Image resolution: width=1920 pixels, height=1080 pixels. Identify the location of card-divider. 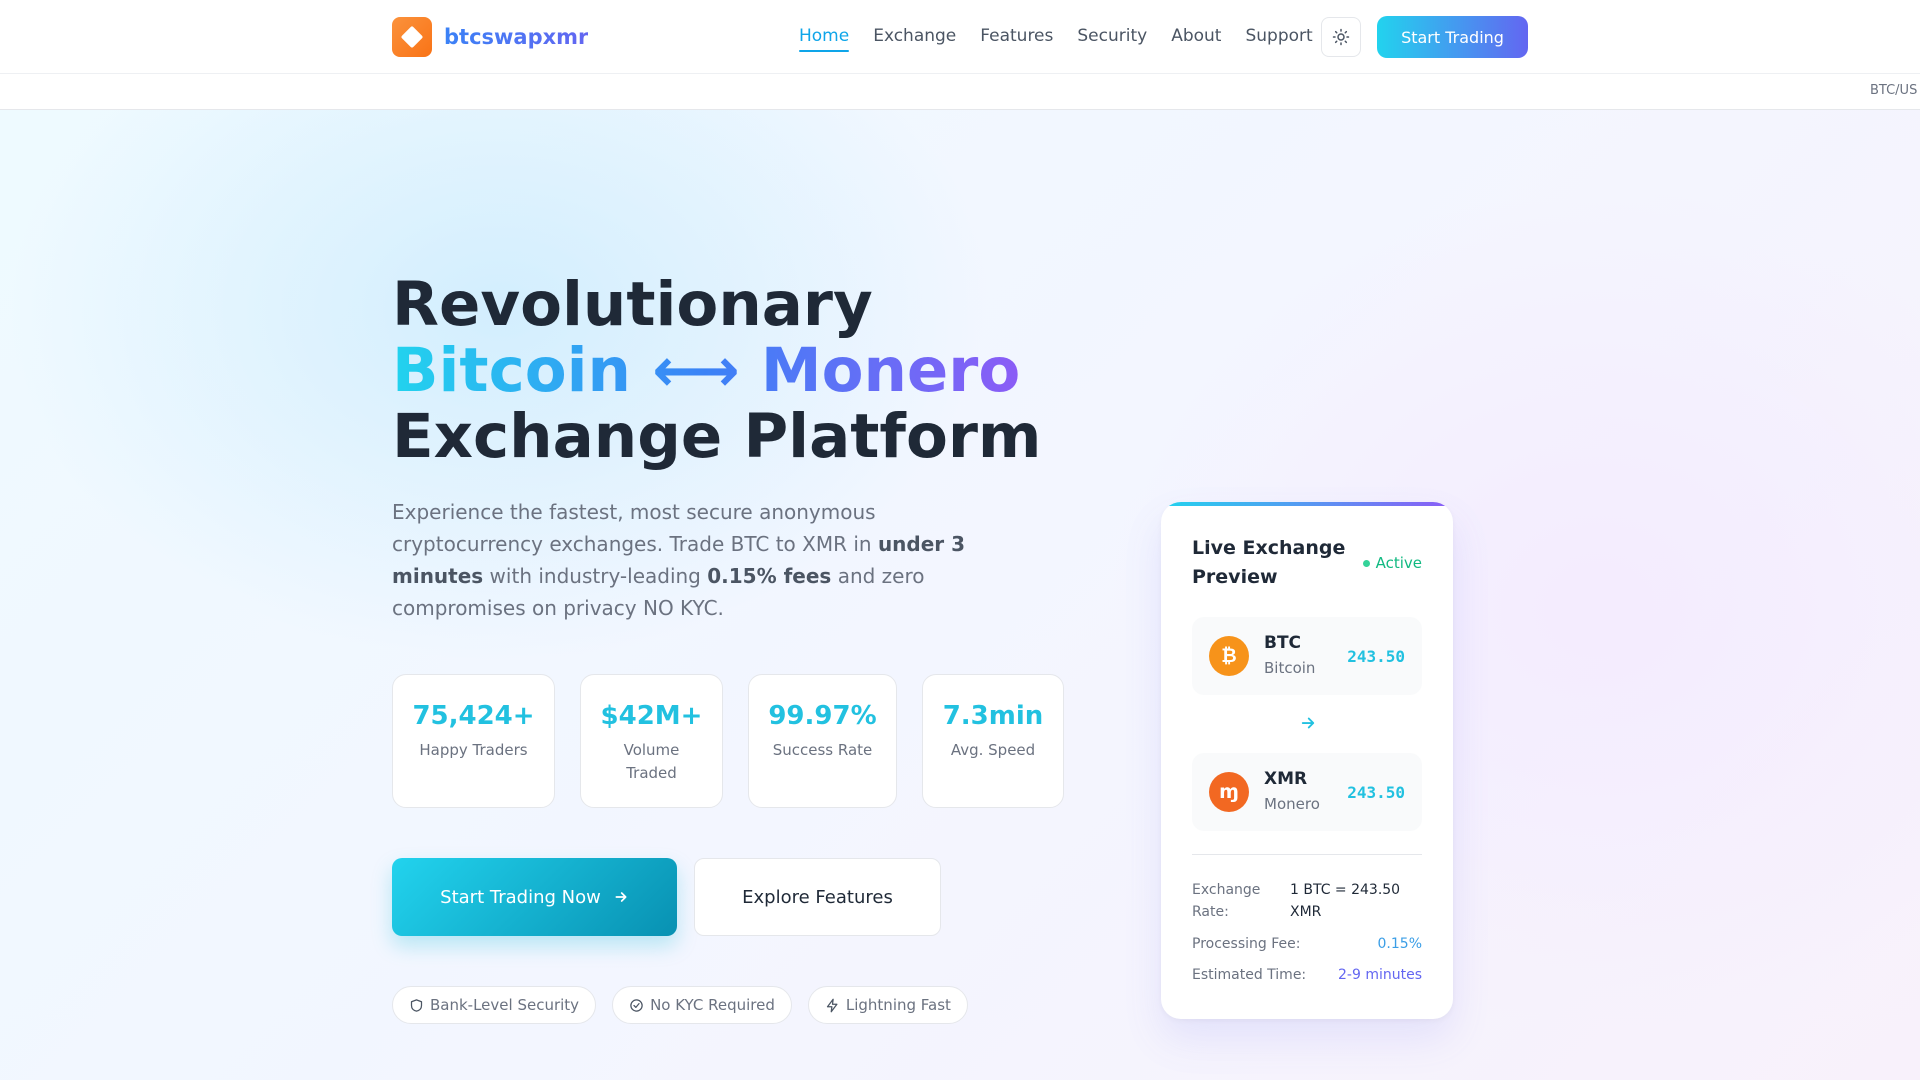
(1307, 854).